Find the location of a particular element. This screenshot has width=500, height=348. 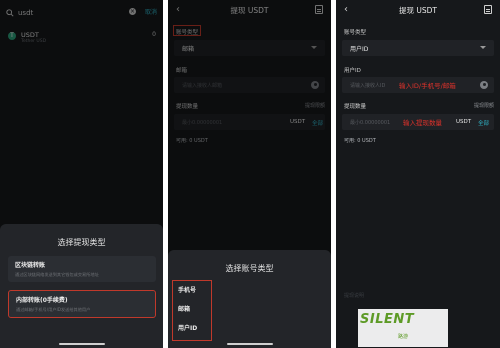

account-option-phone: 手机号 is located at coordinates (193, 290).